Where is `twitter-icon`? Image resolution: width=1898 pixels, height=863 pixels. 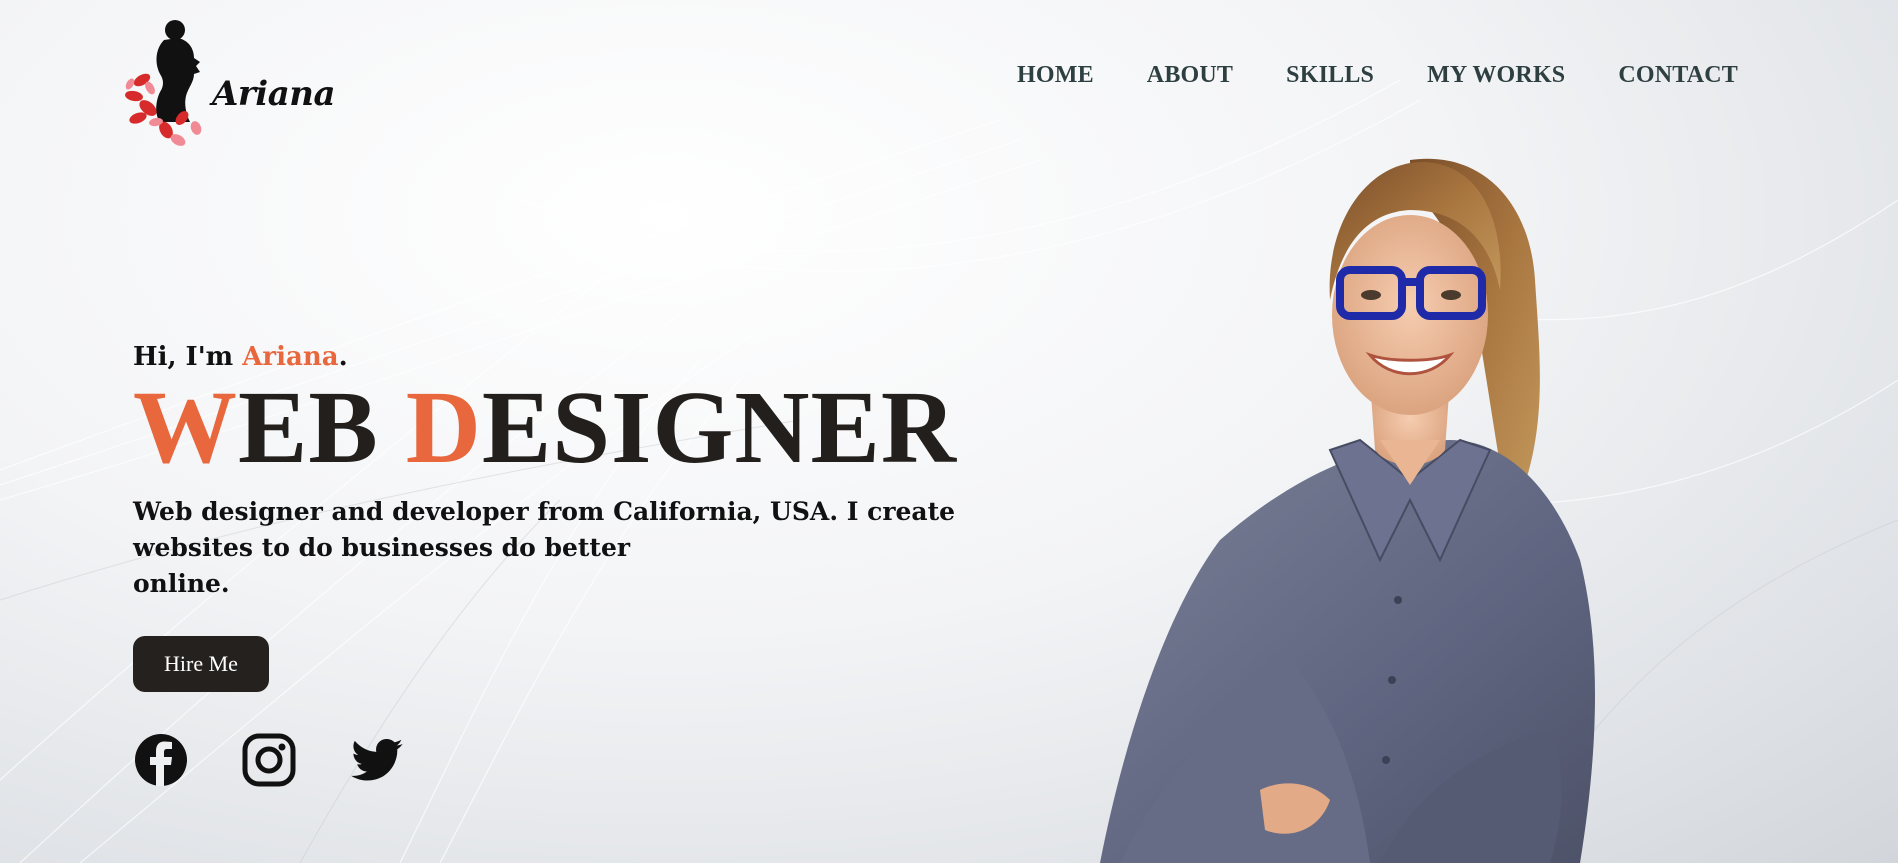
twitter-icon is located at coordinates (377, 760).